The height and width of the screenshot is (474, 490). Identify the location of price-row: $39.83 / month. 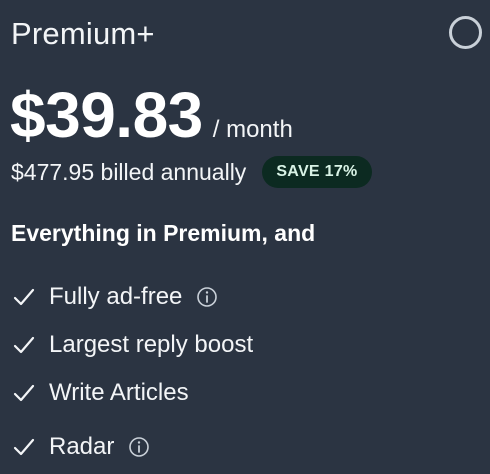
(151, 115).